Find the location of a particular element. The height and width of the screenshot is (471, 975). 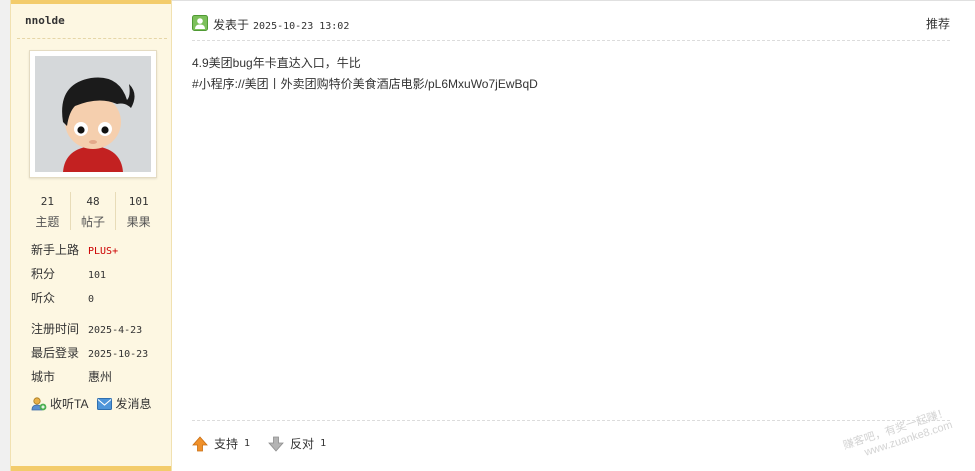

info-row: 城市 惠州 is located at coordinates (101, 377).